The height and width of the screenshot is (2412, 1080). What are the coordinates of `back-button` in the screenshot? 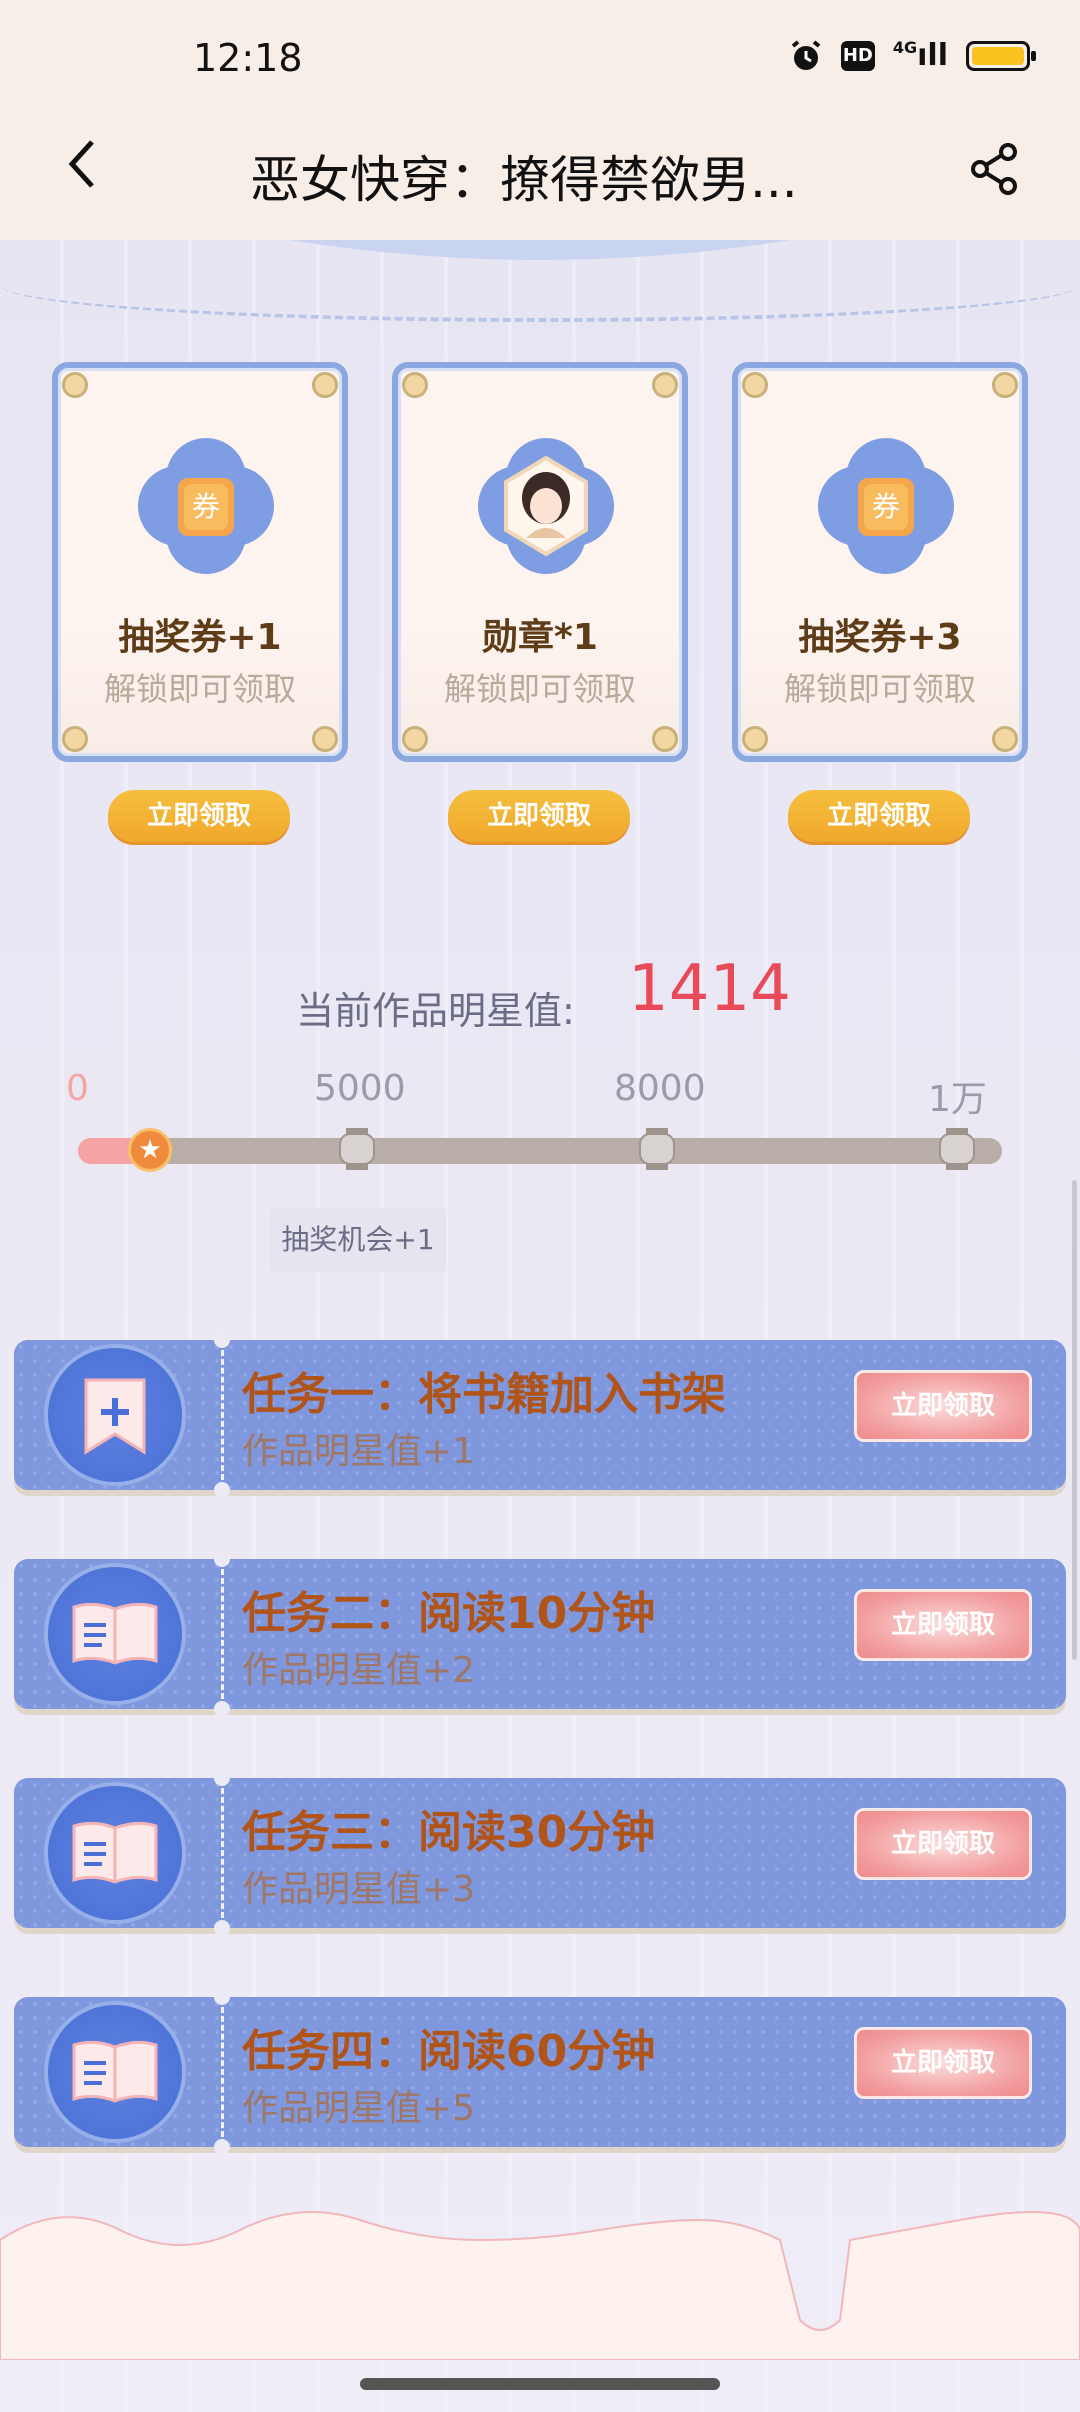 It's located at (82, 170).